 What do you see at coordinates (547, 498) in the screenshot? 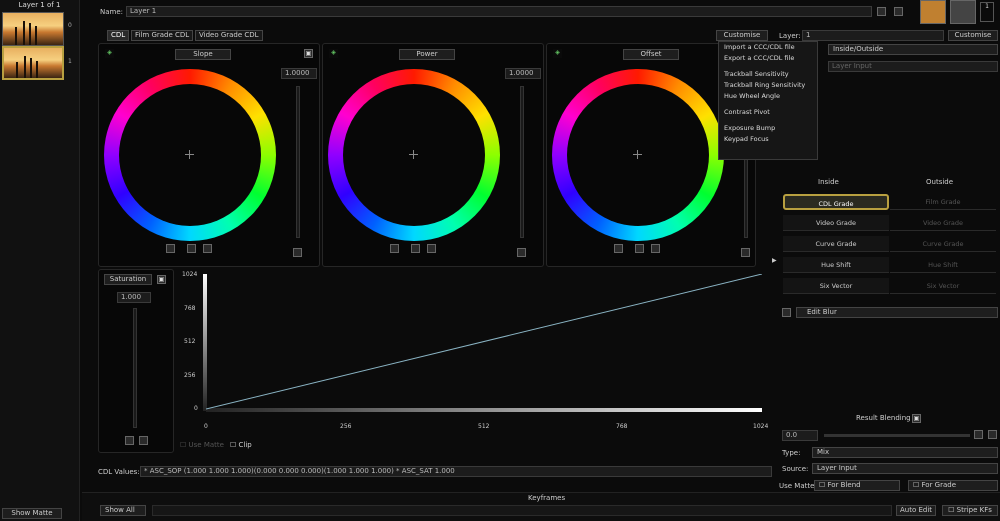
I see `keyframes-title: Keyframes` at bounding box center [547, 498].